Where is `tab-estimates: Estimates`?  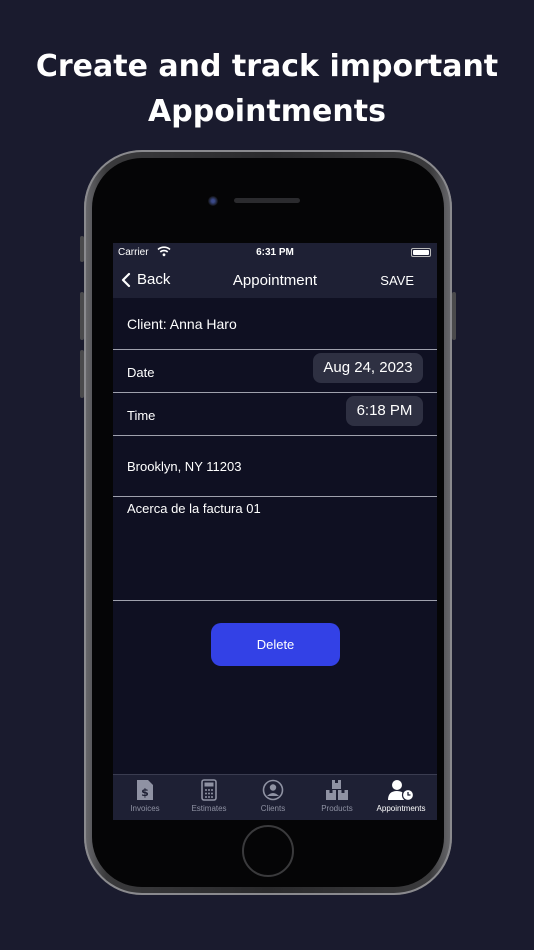
tab-estimates: Estimates is located at coordinates (209, 796).